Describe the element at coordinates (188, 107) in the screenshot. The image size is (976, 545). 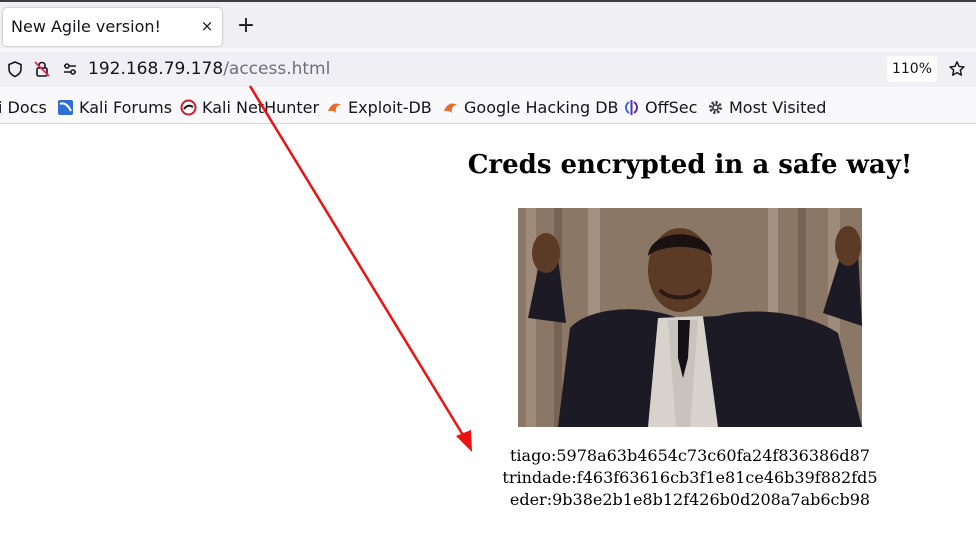
I see `nethunter-icon` at that location.